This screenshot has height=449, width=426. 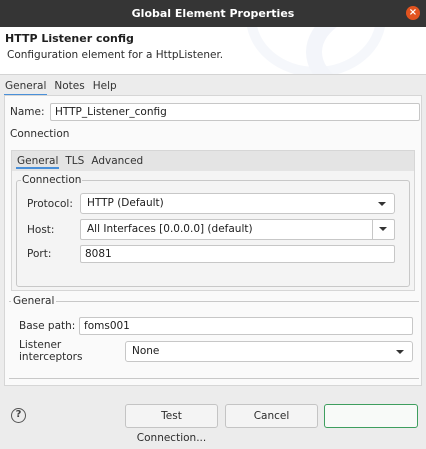 I want to click on protocol-label: Protocol:, so click(x=50, y=203).